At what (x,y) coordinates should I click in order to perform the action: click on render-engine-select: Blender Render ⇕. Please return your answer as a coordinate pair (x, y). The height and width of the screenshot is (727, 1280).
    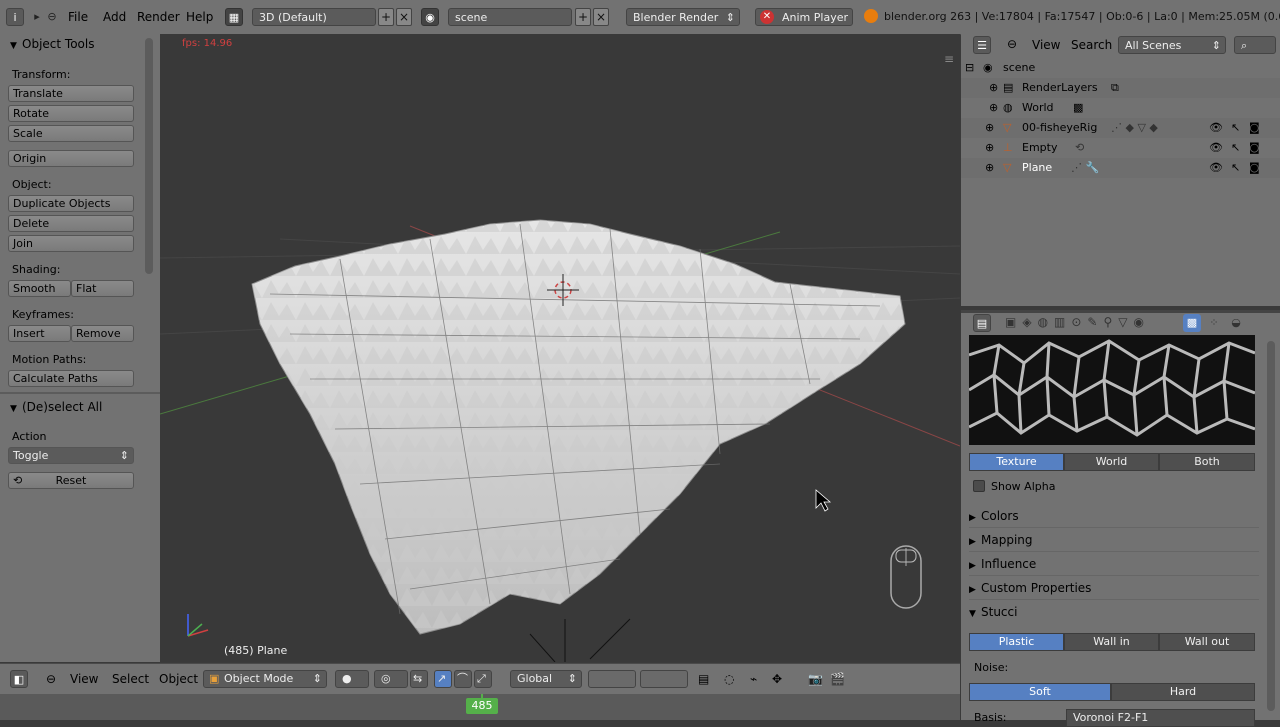
    Looking at the image, I should click on (683, 17).